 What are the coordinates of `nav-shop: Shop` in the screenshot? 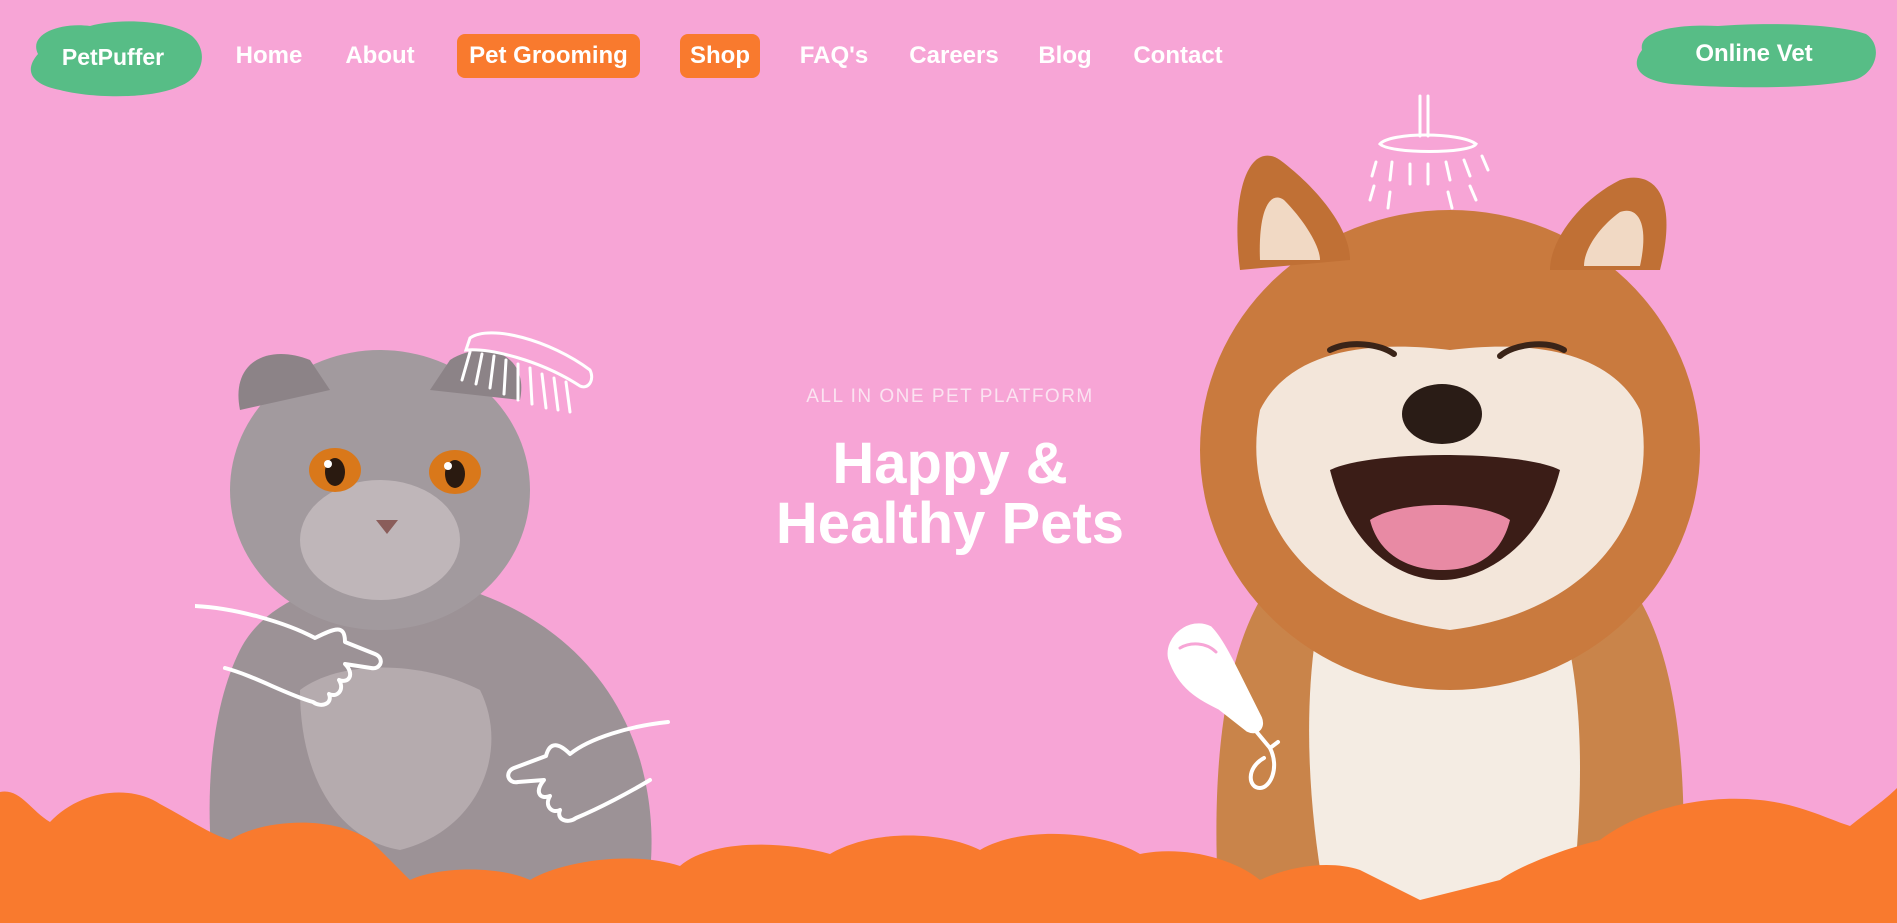 It's located at (720, 56).